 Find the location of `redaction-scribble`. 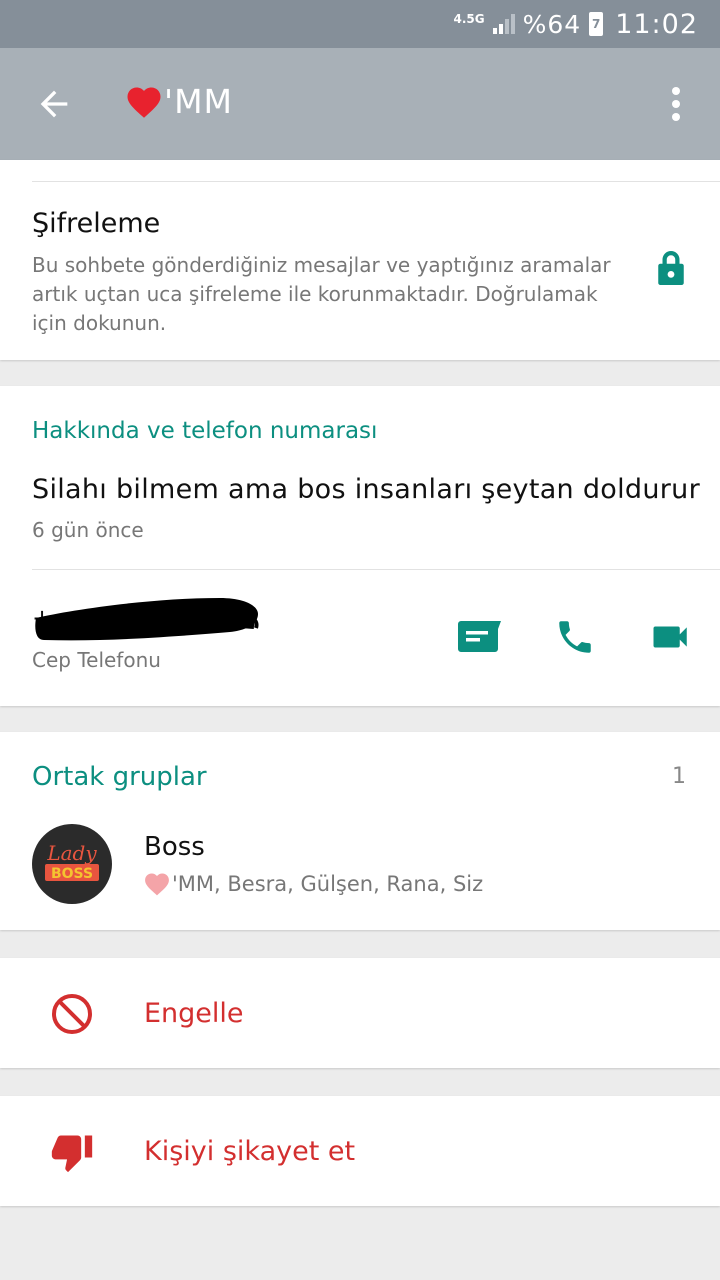

redaction-scribble is located at coordinates (147, 619).